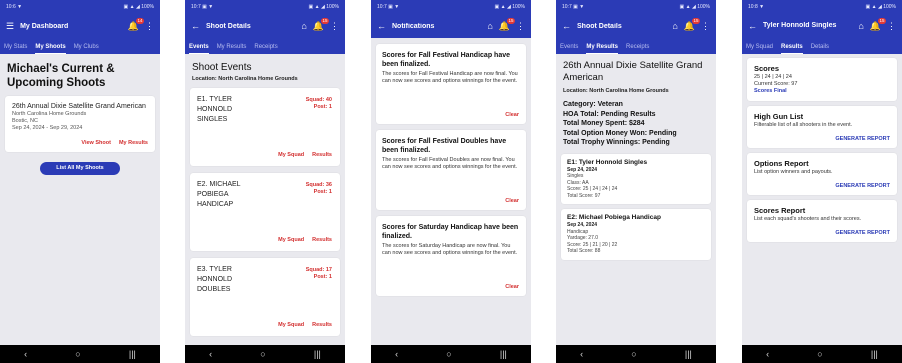 Image resolution: width=902 pixels, height=363 pixels. Describe the element at coordinates (80, 26) in the screenshot. I see `app-bar: ☰ My Dashboard 🔔 14 ⋮` at that location.